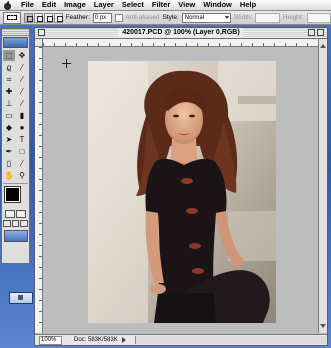 Image resolution: width=331 pixels, height=348 pixels. What do you see at coordinates (50, 340) in the screenshot?
I see `zoom-level-field: 100%` at bounding box center [50, 340].